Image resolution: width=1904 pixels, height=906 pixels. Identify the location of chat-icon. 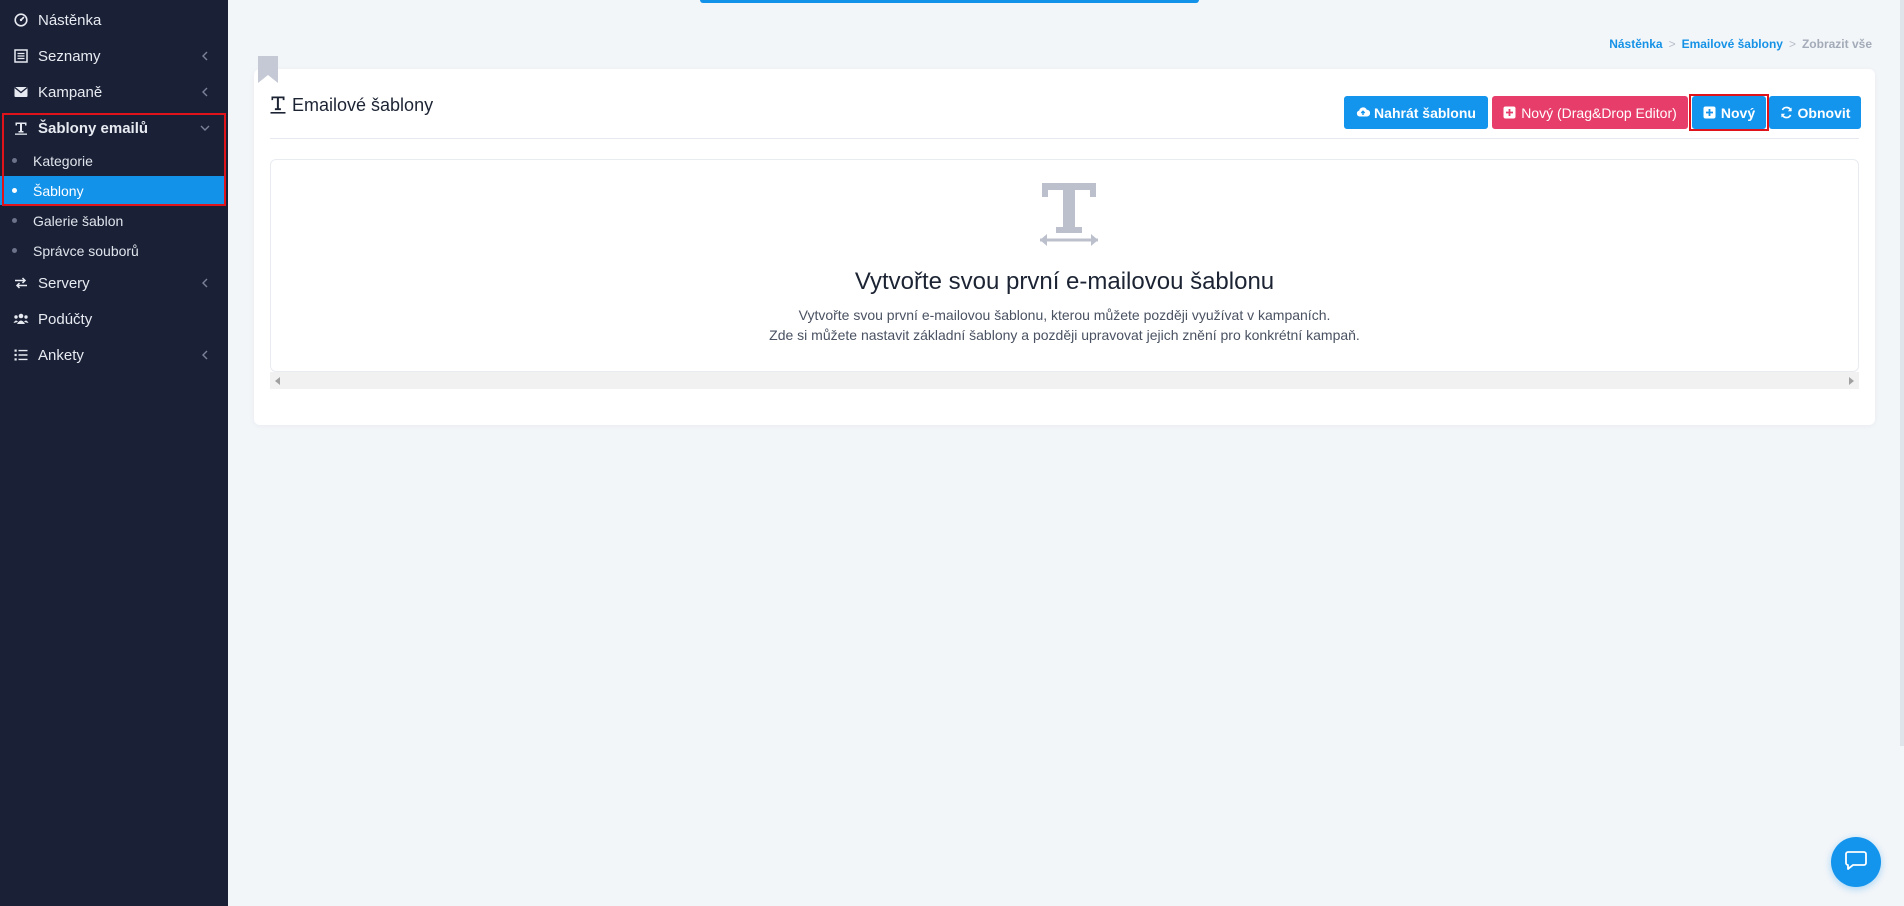
(1856, 862).